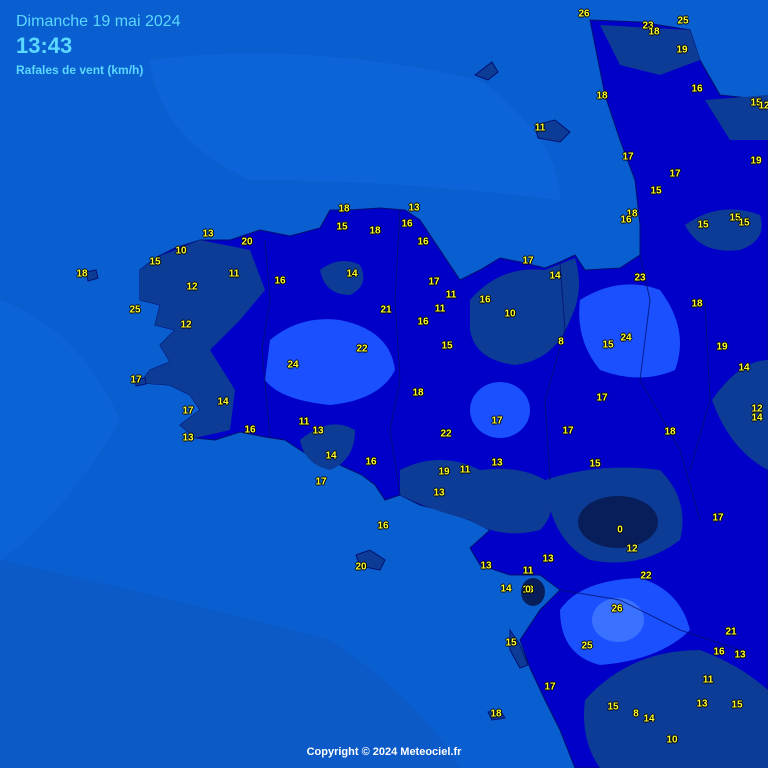 Image resolution: width=768 pixels, height=768 pixels. I want to click on station-gust-label: 23, so click(640, 278).